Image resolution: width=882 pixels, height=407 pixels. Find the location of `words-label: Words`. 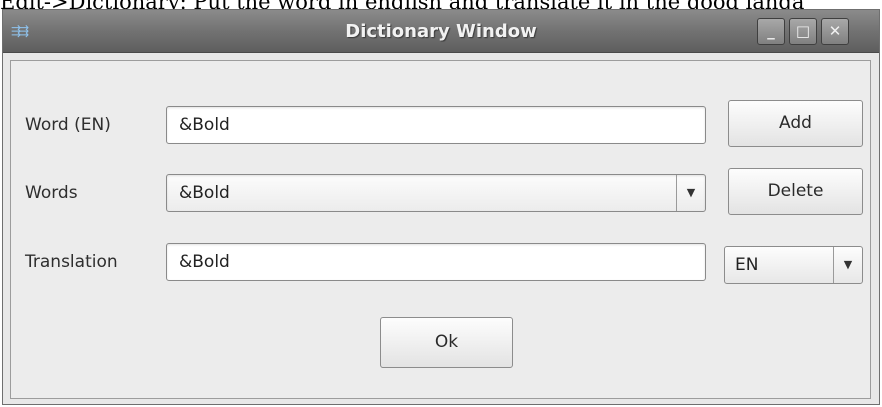

words-label: Words is located at coordinates (51, 193).